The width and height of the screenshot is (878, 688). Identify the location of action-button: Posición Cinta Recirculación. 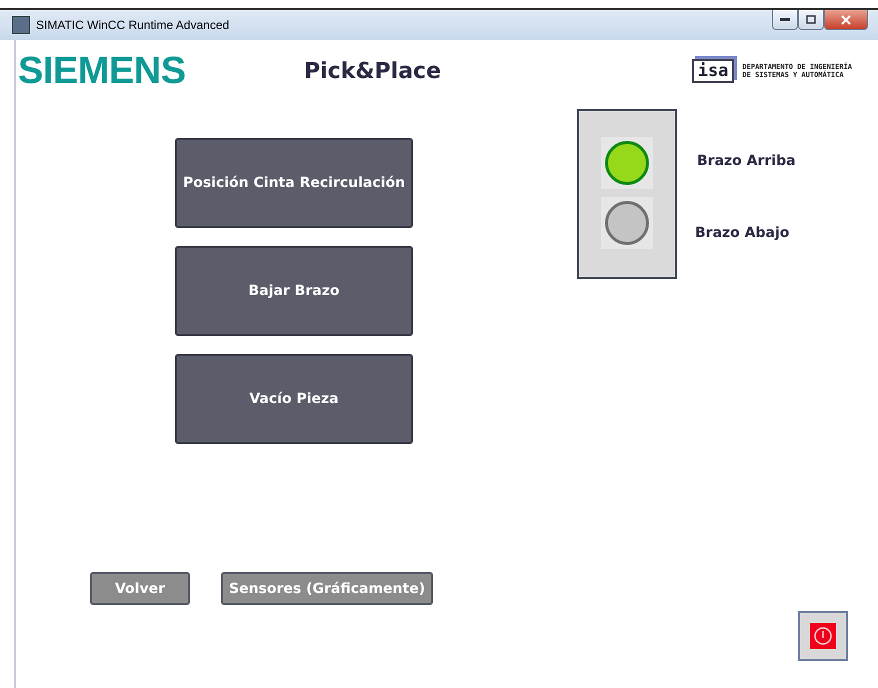
(294, 183).